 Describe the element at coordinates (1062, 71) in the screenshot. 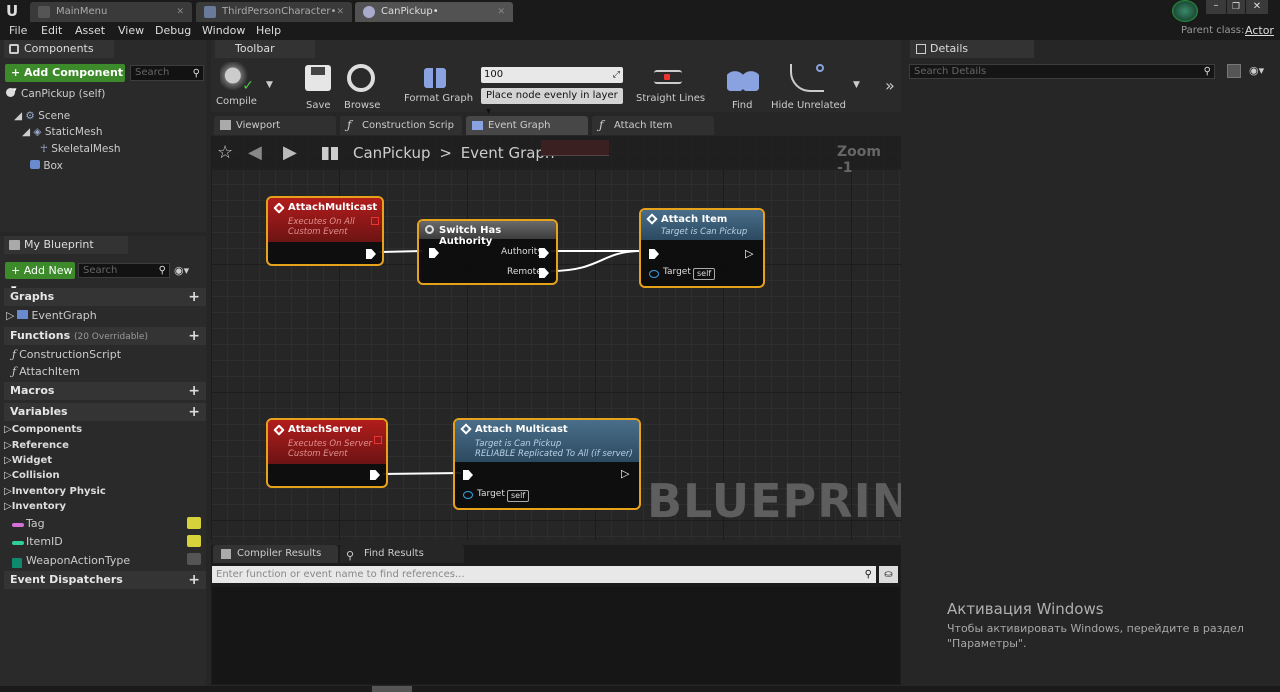

I see `details-search-input: Search Details ⚲` at that location.